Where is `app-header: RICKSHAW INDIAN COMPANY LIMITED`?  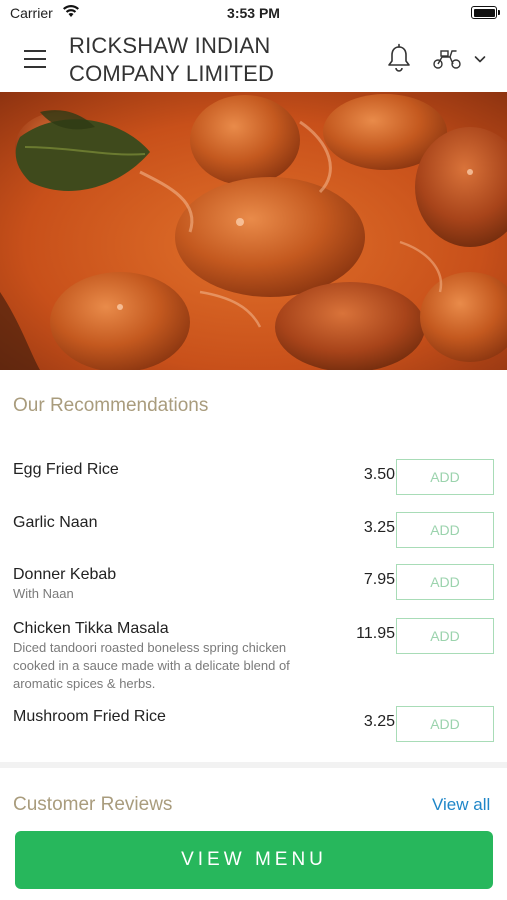
app-header: RICKSHAW INDIAN COMPANY LIMITED is located at coordinates (253, 59).